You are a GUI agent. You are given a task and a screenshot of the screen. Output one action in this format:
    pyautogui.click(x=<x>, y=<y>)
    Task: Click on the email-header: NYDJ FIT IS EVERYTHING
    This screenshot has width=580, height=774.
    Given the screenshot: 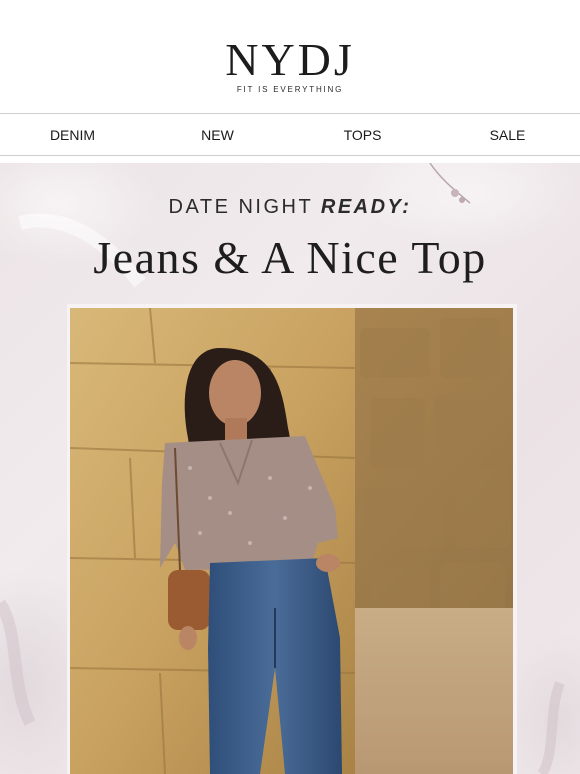 What is the action you would take?
    pyautogui.click(x=290, y=56)
    